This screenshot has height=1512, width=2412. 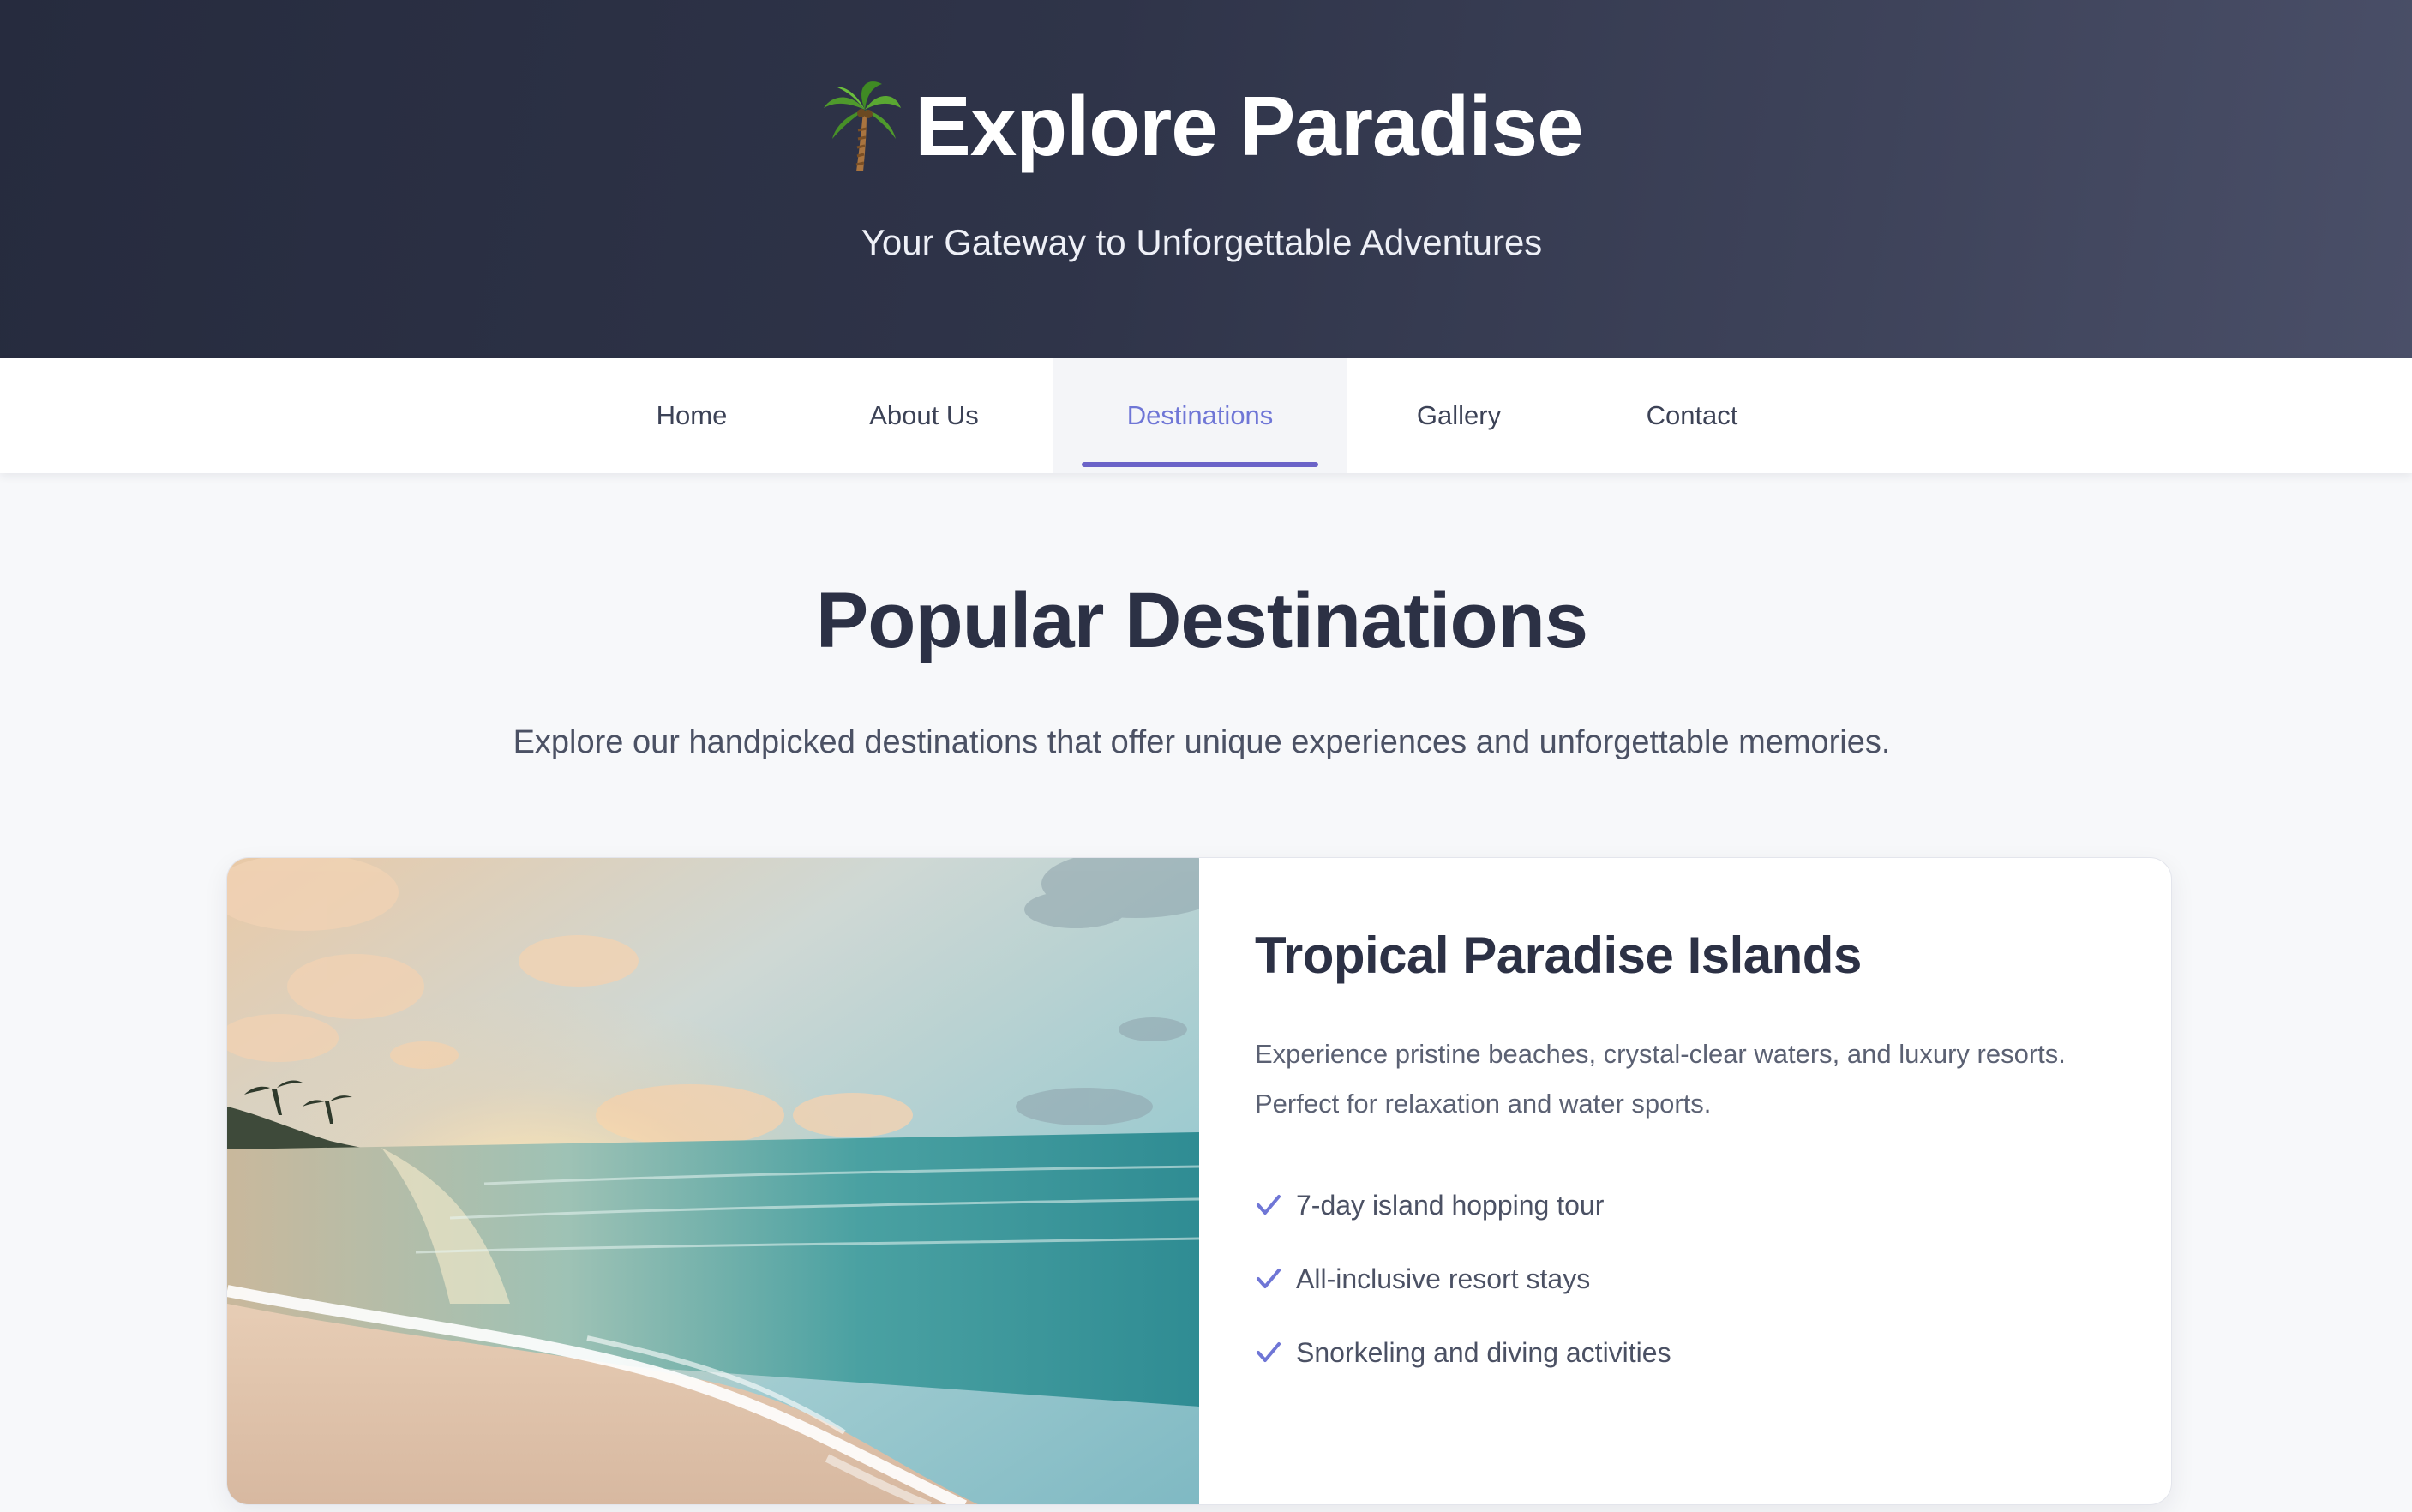 I want to click on nav-item-label: Destinations, so click(x=1200, y=415).